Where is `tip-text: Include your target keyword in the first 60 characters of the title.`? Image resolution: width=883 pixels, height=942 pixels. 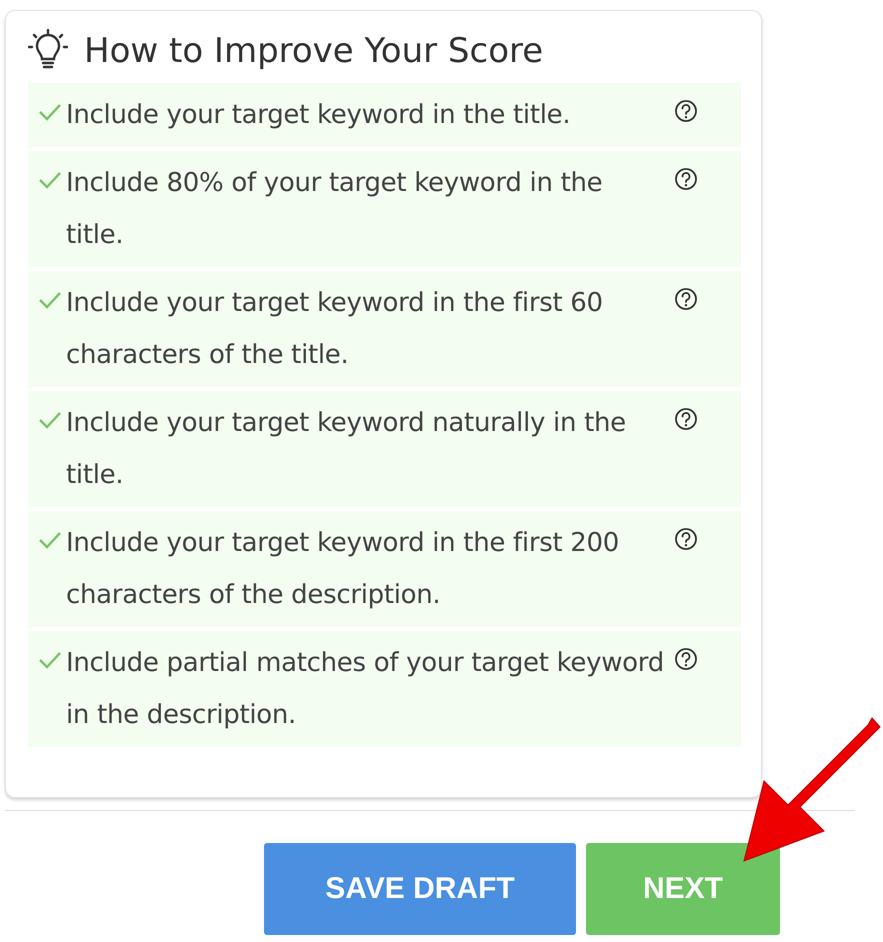
tip-text: Include your target keyword in the first 60 characters of the title. is located at coordinates (335, 329).